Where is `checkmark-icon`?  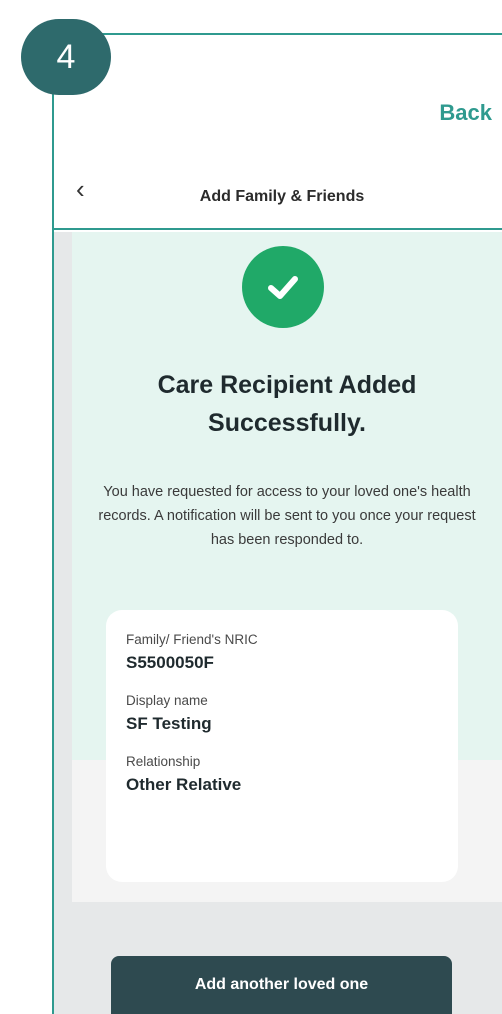
checkmark-icon is located at coordinates (283, 287).